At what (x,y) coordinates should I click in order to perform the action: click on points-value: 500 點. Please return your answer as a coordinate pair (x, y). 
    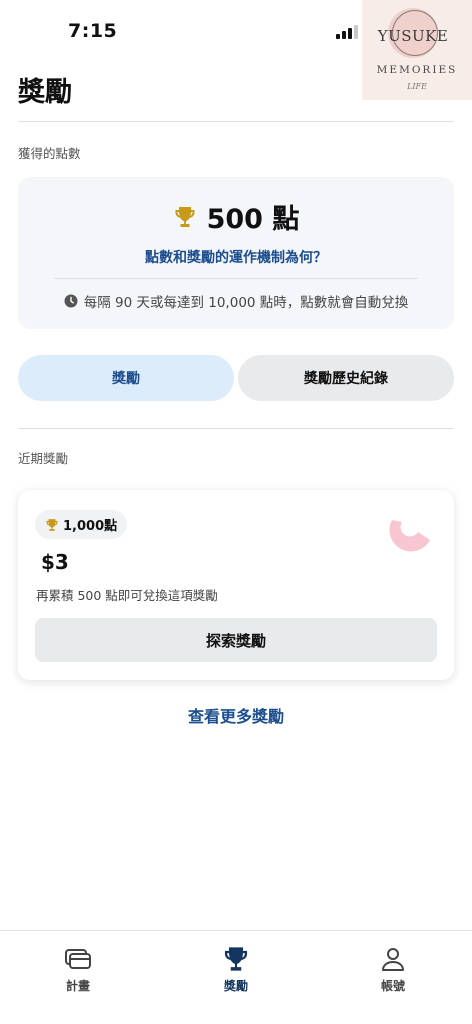
    Looking at the image, I should click on (253, 219).